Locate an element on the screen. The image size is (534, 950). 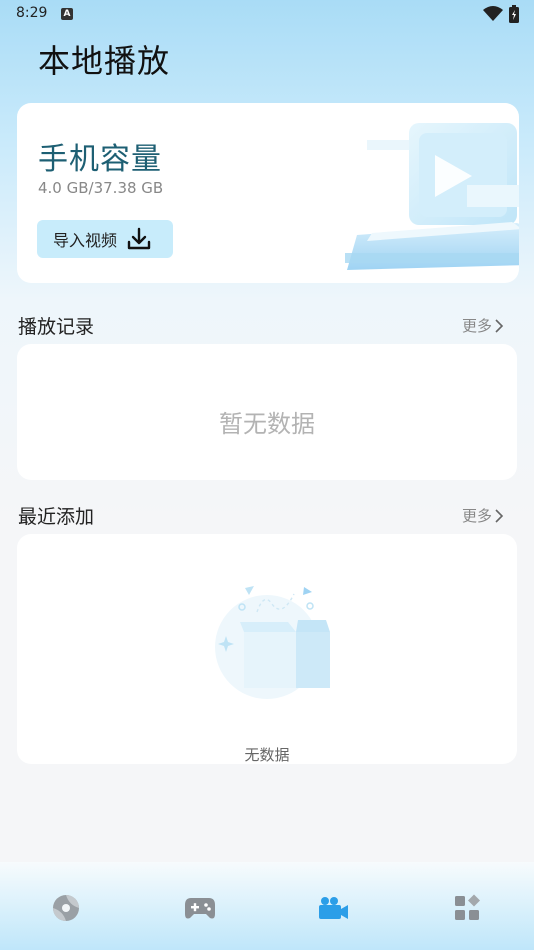
storage-title: 手机容量 is located at coordinates (100, 159).